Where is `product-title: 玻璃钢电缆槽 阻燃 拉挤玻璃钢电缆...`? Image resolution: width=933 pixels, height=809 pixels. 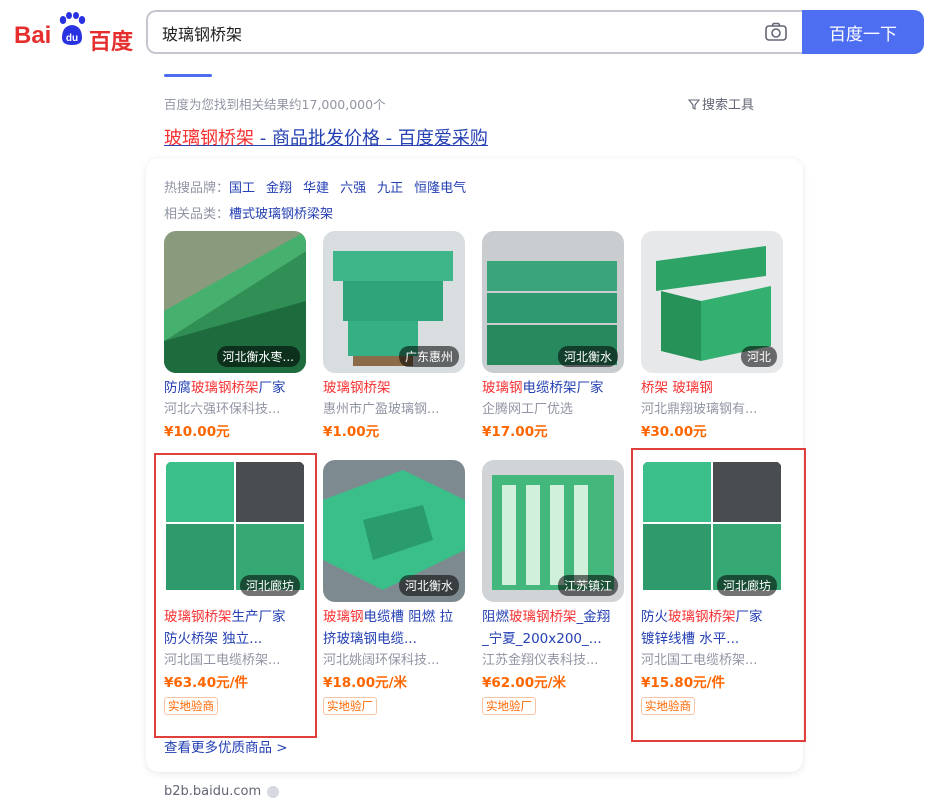
product-title: 玻璃钢电缆槽 阻燃 拉挤玻璃钢电缆... is located at coordinates (395, 628).